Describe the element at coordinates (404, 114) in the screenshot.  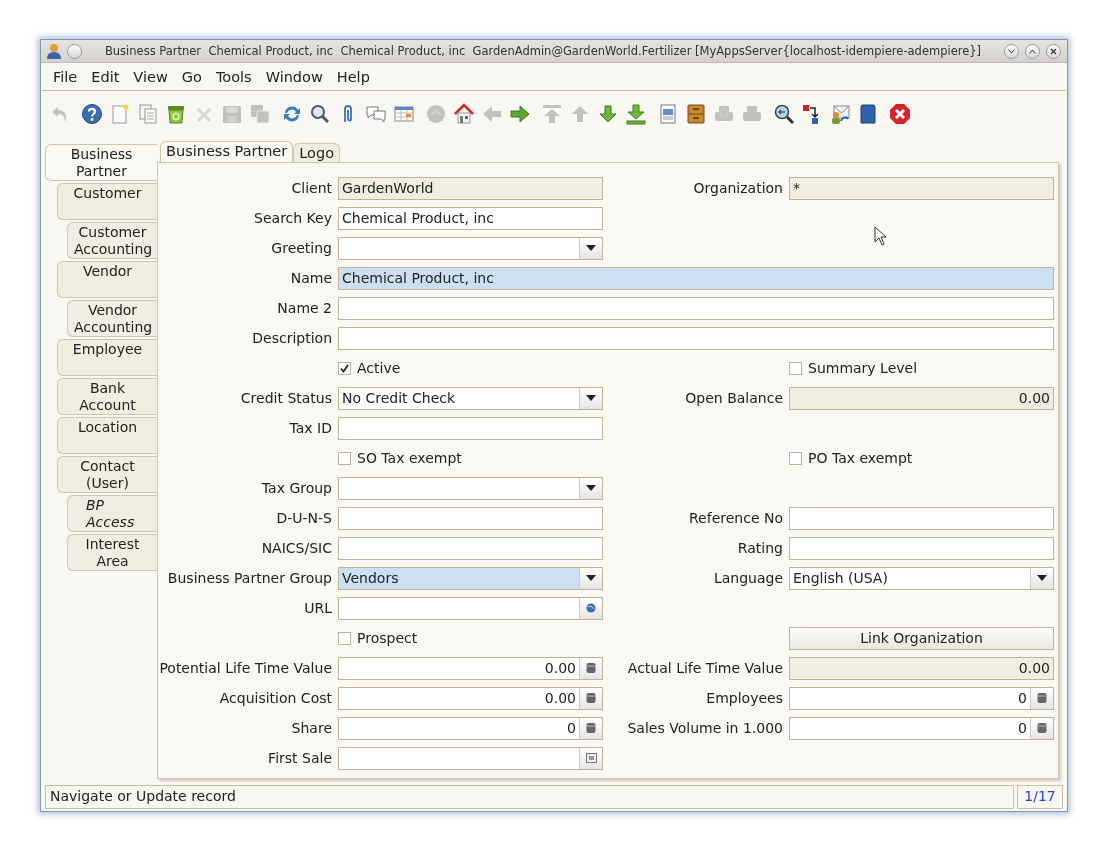
I see `table-icon` at that location.